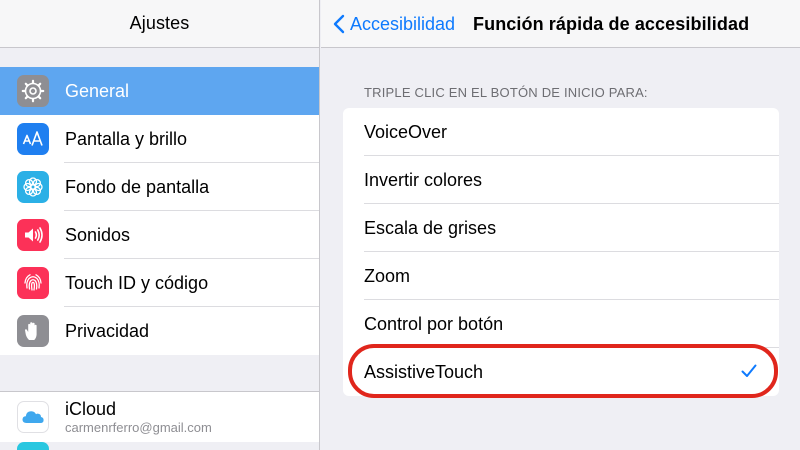  I want to click on option-voiceover: VoiceOver, so click(561, 132).